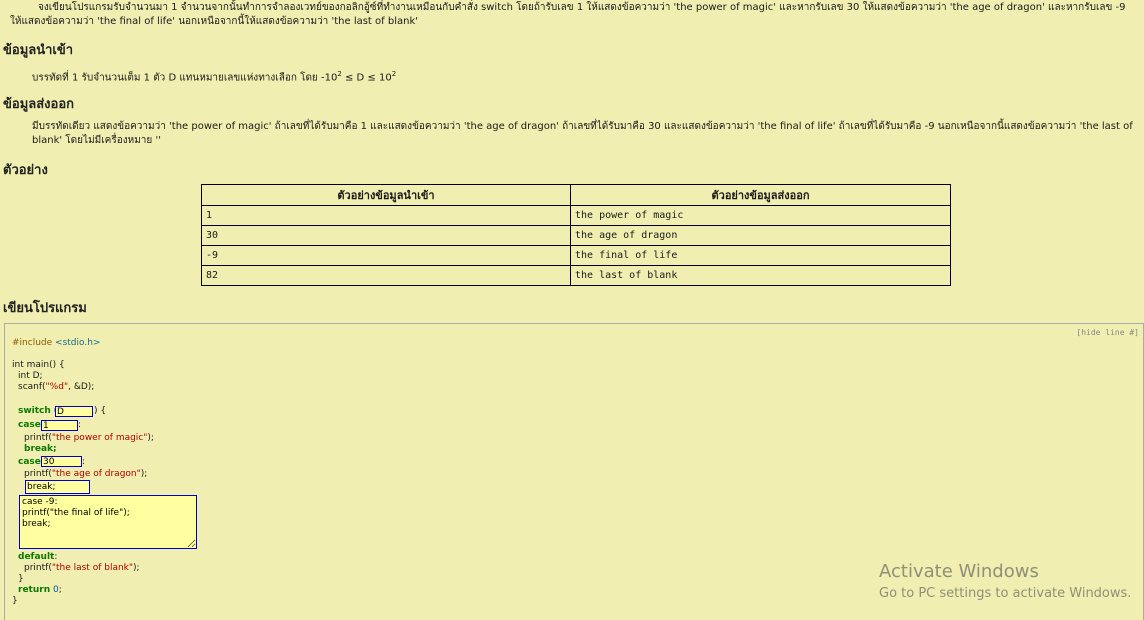  Describe the element at coordinates (760, 275) in the screenshot. I see `example-output: the last of blank` at that location.